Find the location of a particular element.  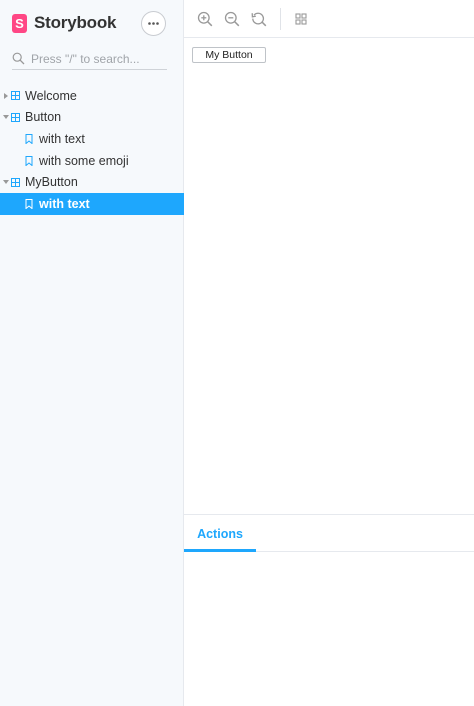

tree-item-story-selected: with text is located at coordinates (92, 203).